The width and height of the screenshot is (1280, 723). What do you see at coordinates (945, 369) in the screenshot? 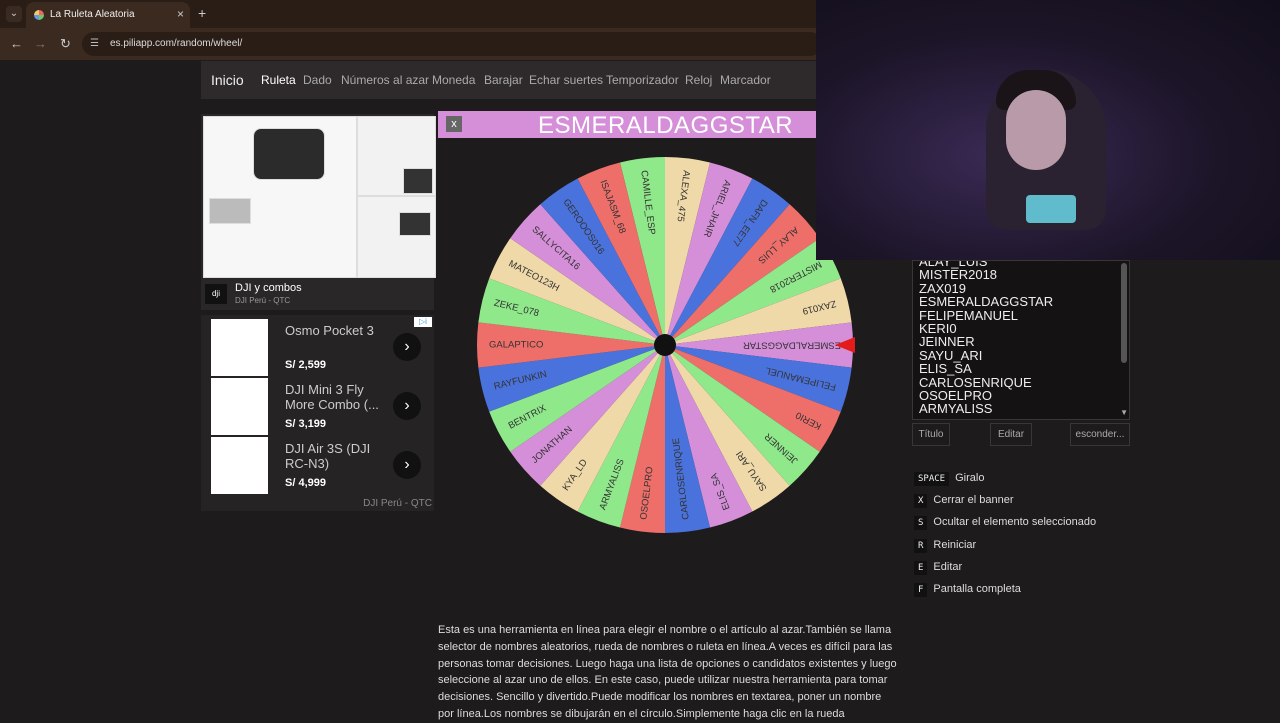
I see `name-line: ELIS_SA` at bounding box center [945, 369].